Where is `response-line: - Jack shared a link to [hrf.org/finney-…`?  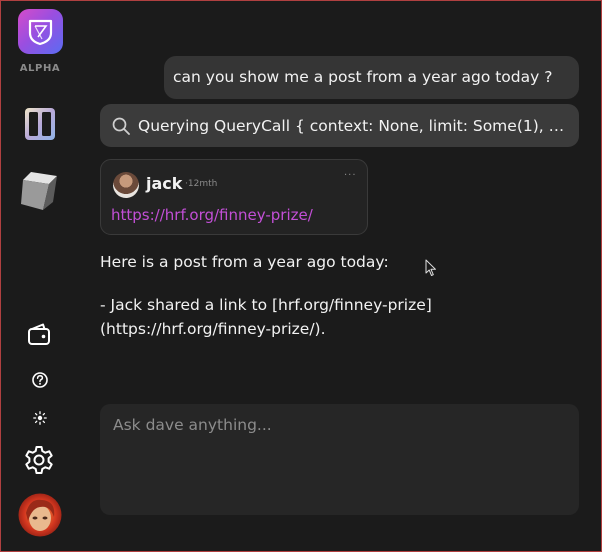 response-line: - Jack shared a link to [hrf.org/finney-… is located at coordinates (266, 317).